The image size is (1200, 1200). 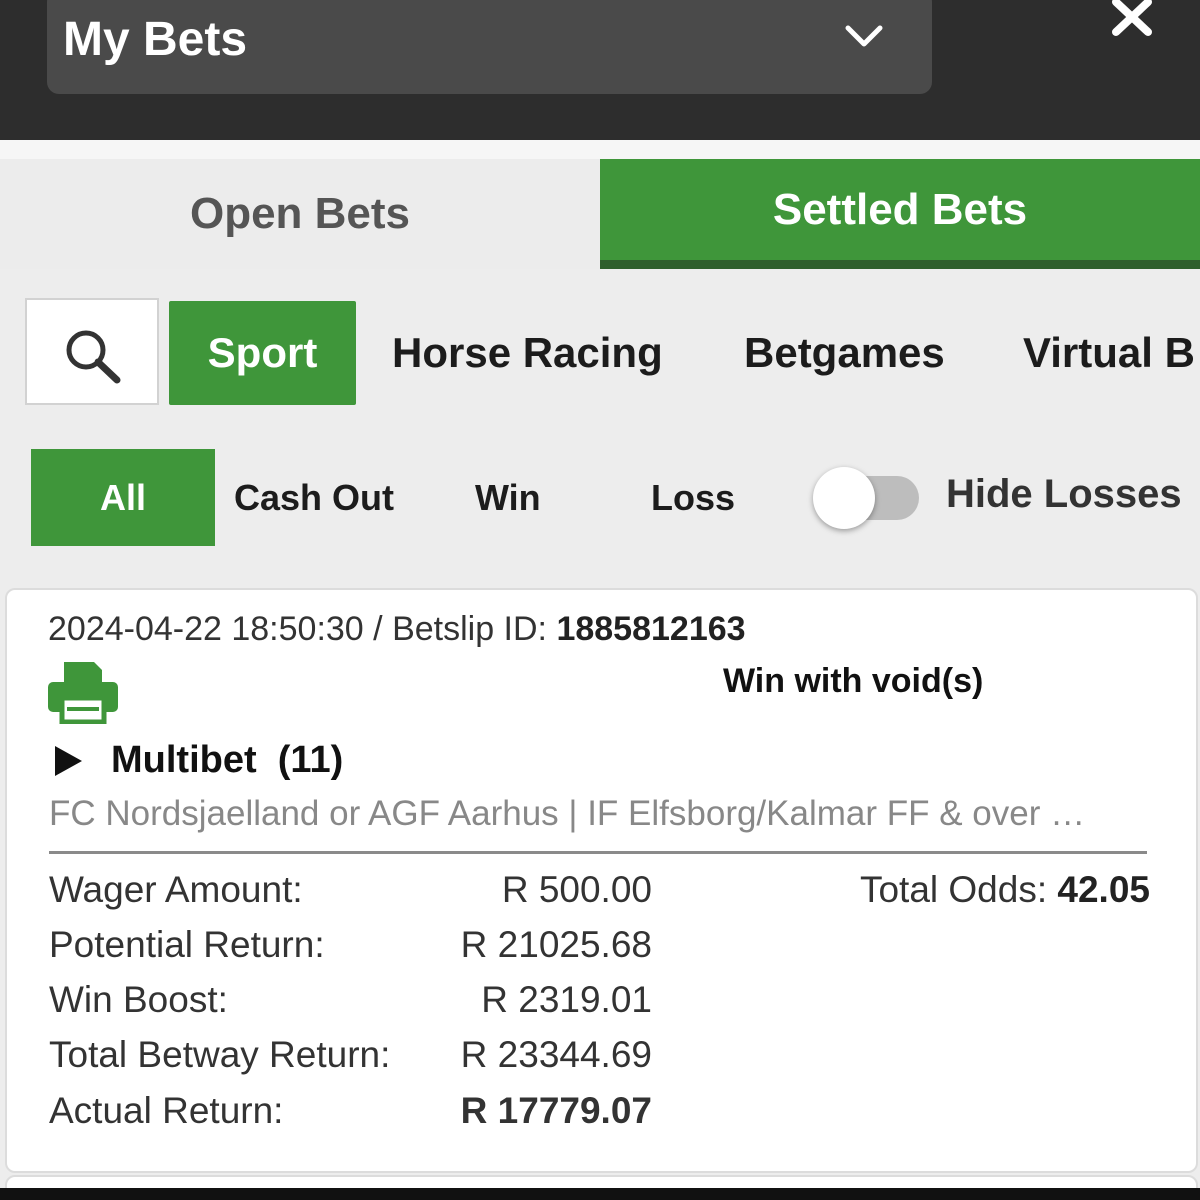 What do you see at coordinates (853, 681) in the screenshot?
I see `bet-status: Win with void(s)` at bounding box center [853, 681].